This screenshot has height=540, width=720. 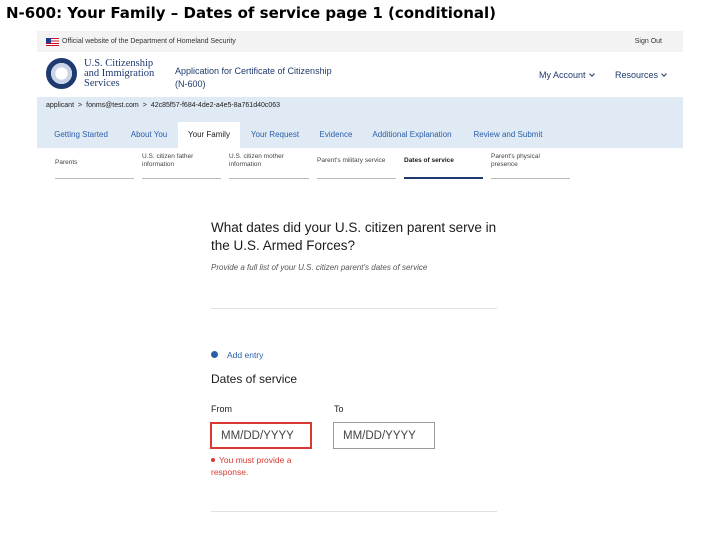 I want to click on us-flag-icon, so click(x=52, y=42).